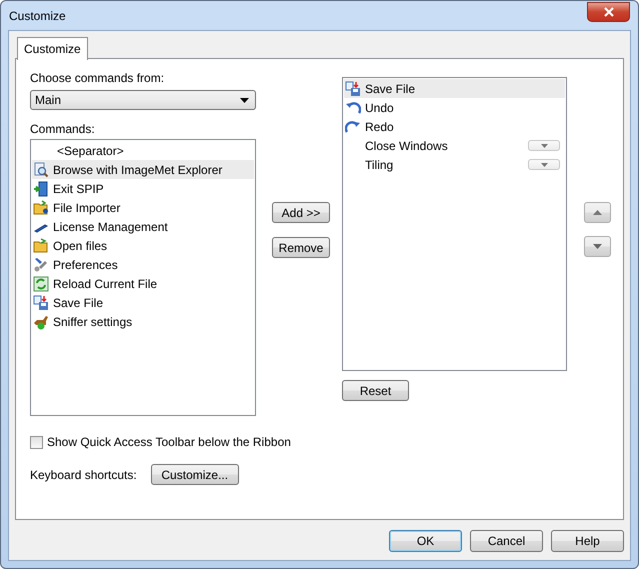 The width and height of the screenshot is (639, 569). I want to click on move-up-button, so click(597, 212).